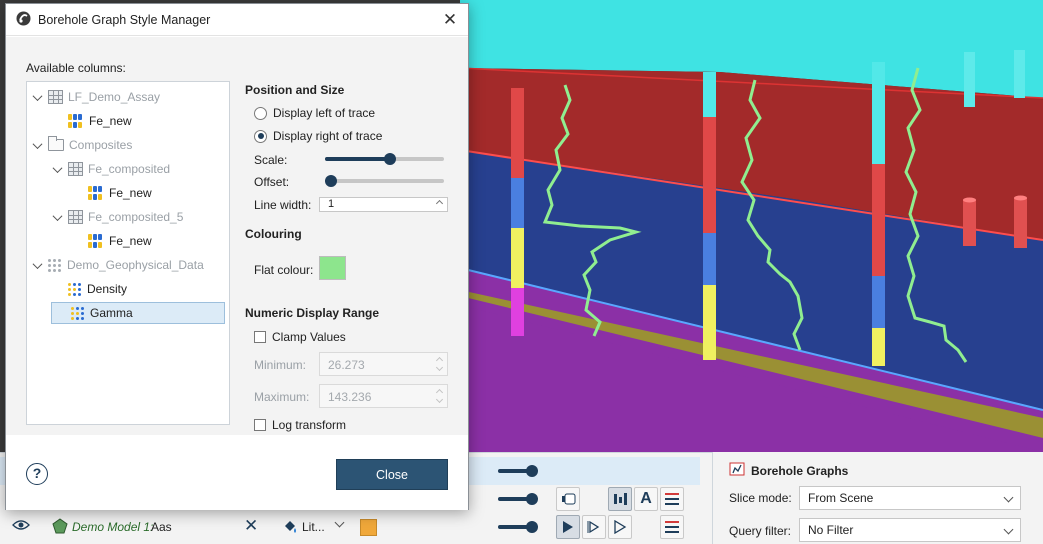 The height and width of the screenshot is (544, 1043). I want to click on tree-item: Fe_composited_5, so click(117, 217).